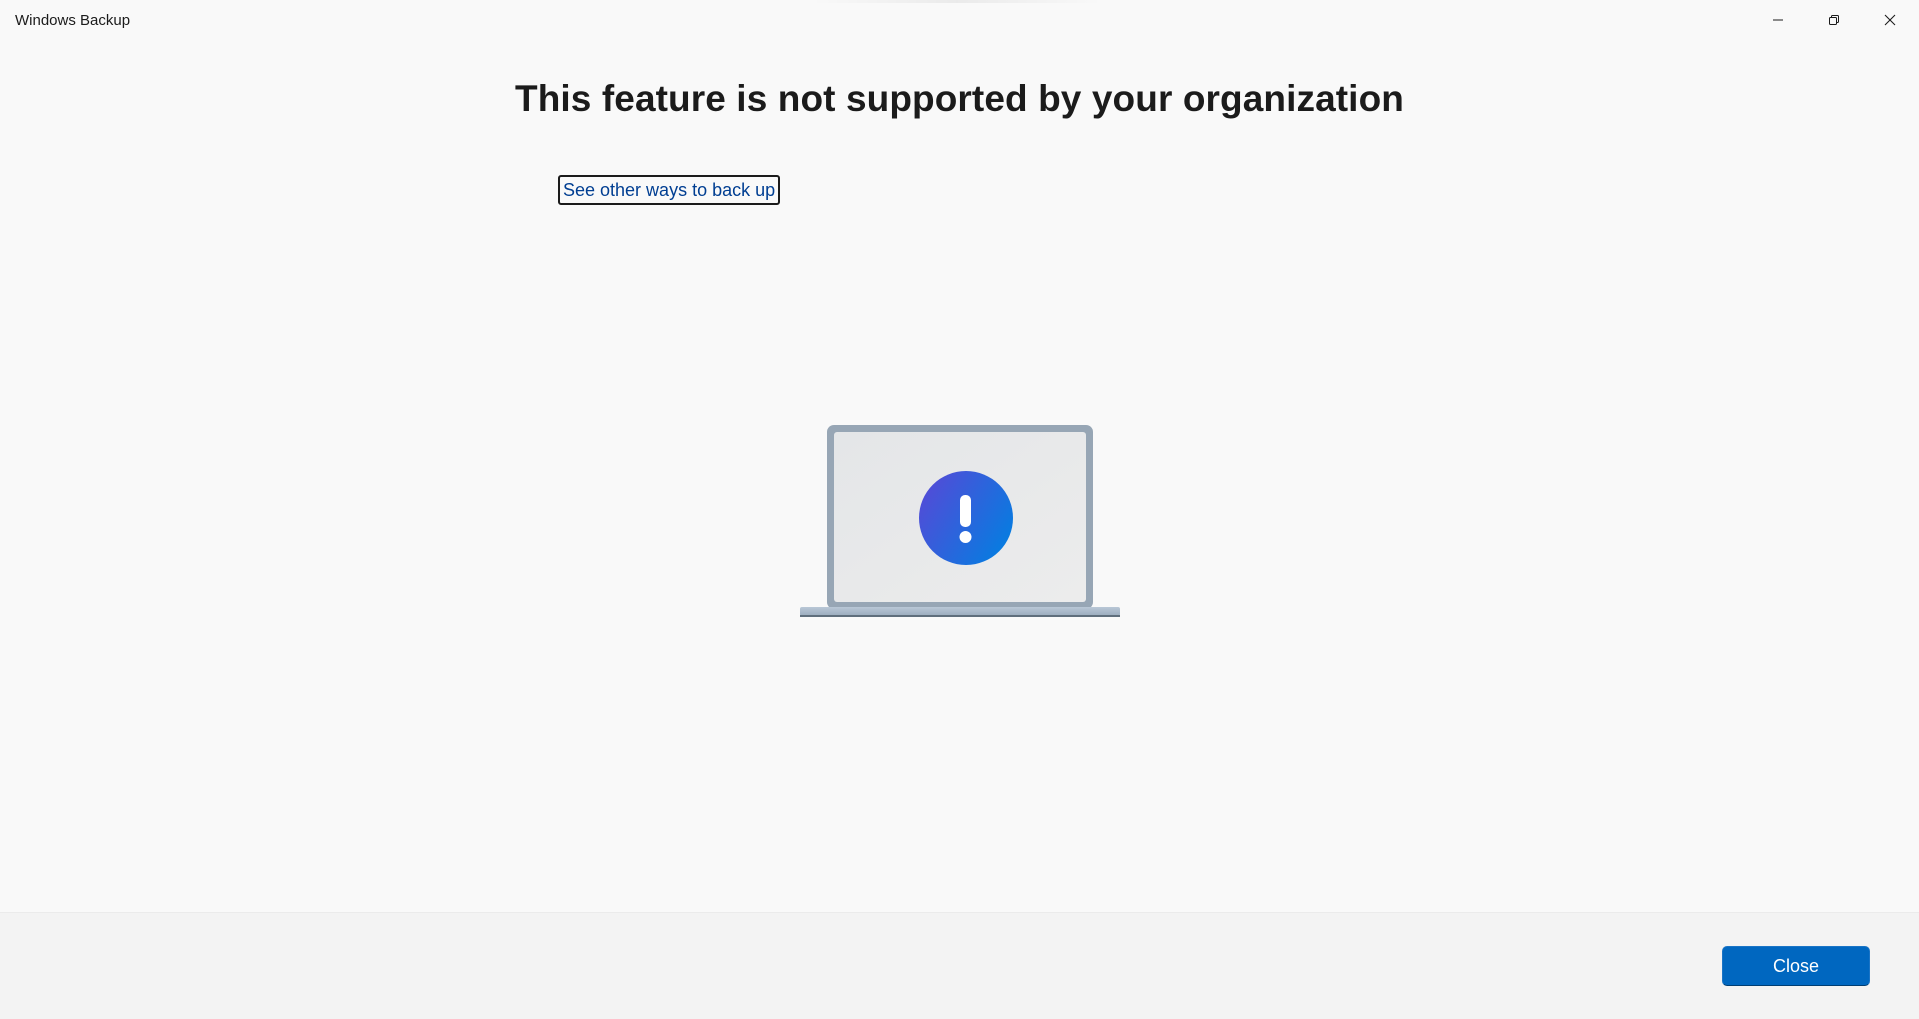 The height and width of the screenshot is (1019, 1919). I want to click on alert-exclamation-bar, so click(965, 511).